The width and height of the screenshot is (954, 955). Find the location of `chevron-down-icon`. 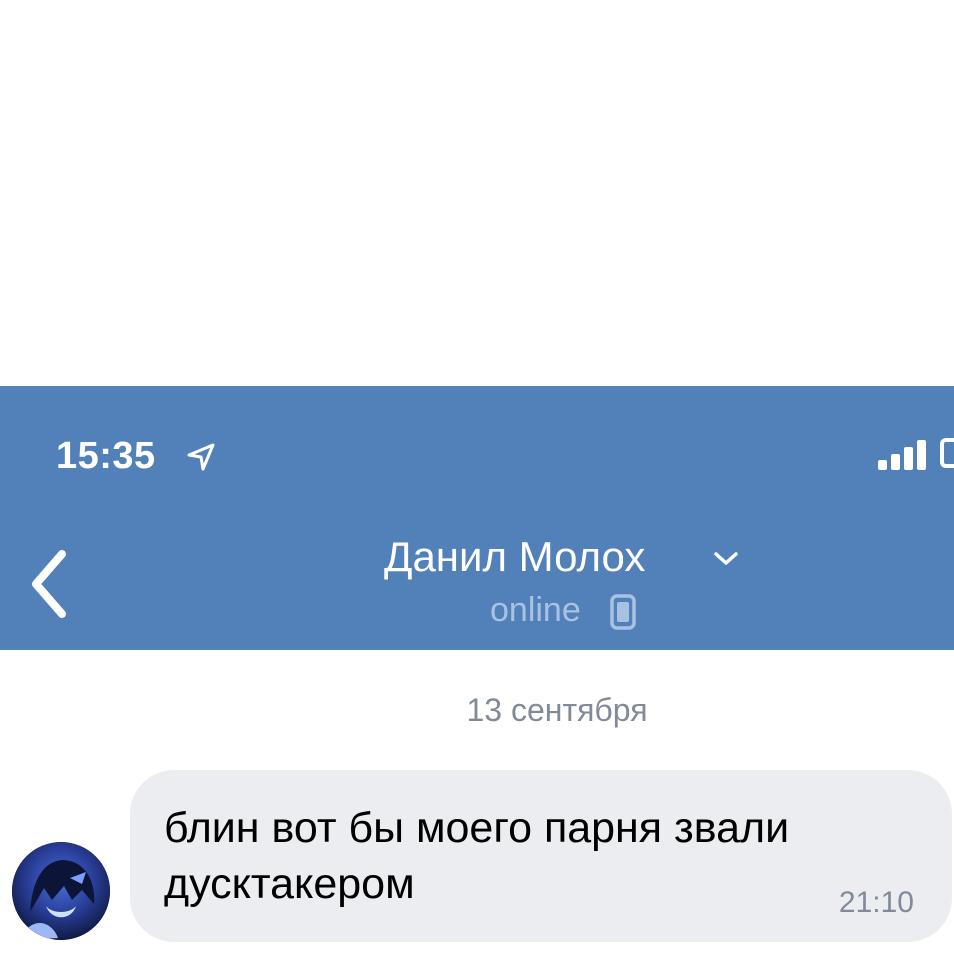

chevron-down-icon is located at coordinates (726, 558).